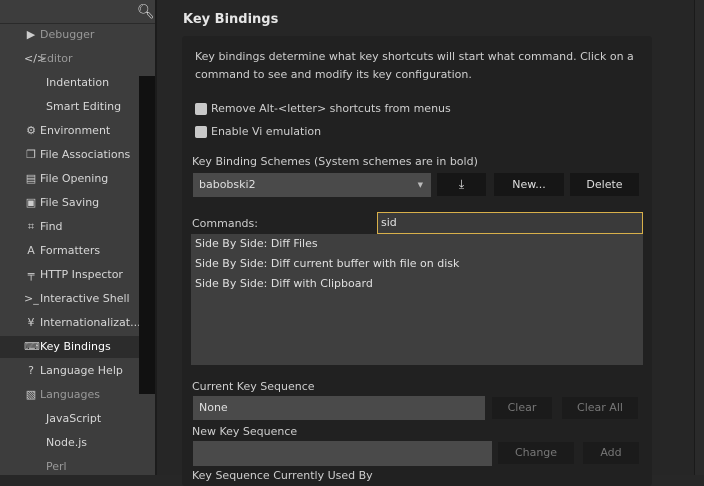 The image size is (704, 486). I want to click on sidebar-item-icon: ▶, so click(31, 34).